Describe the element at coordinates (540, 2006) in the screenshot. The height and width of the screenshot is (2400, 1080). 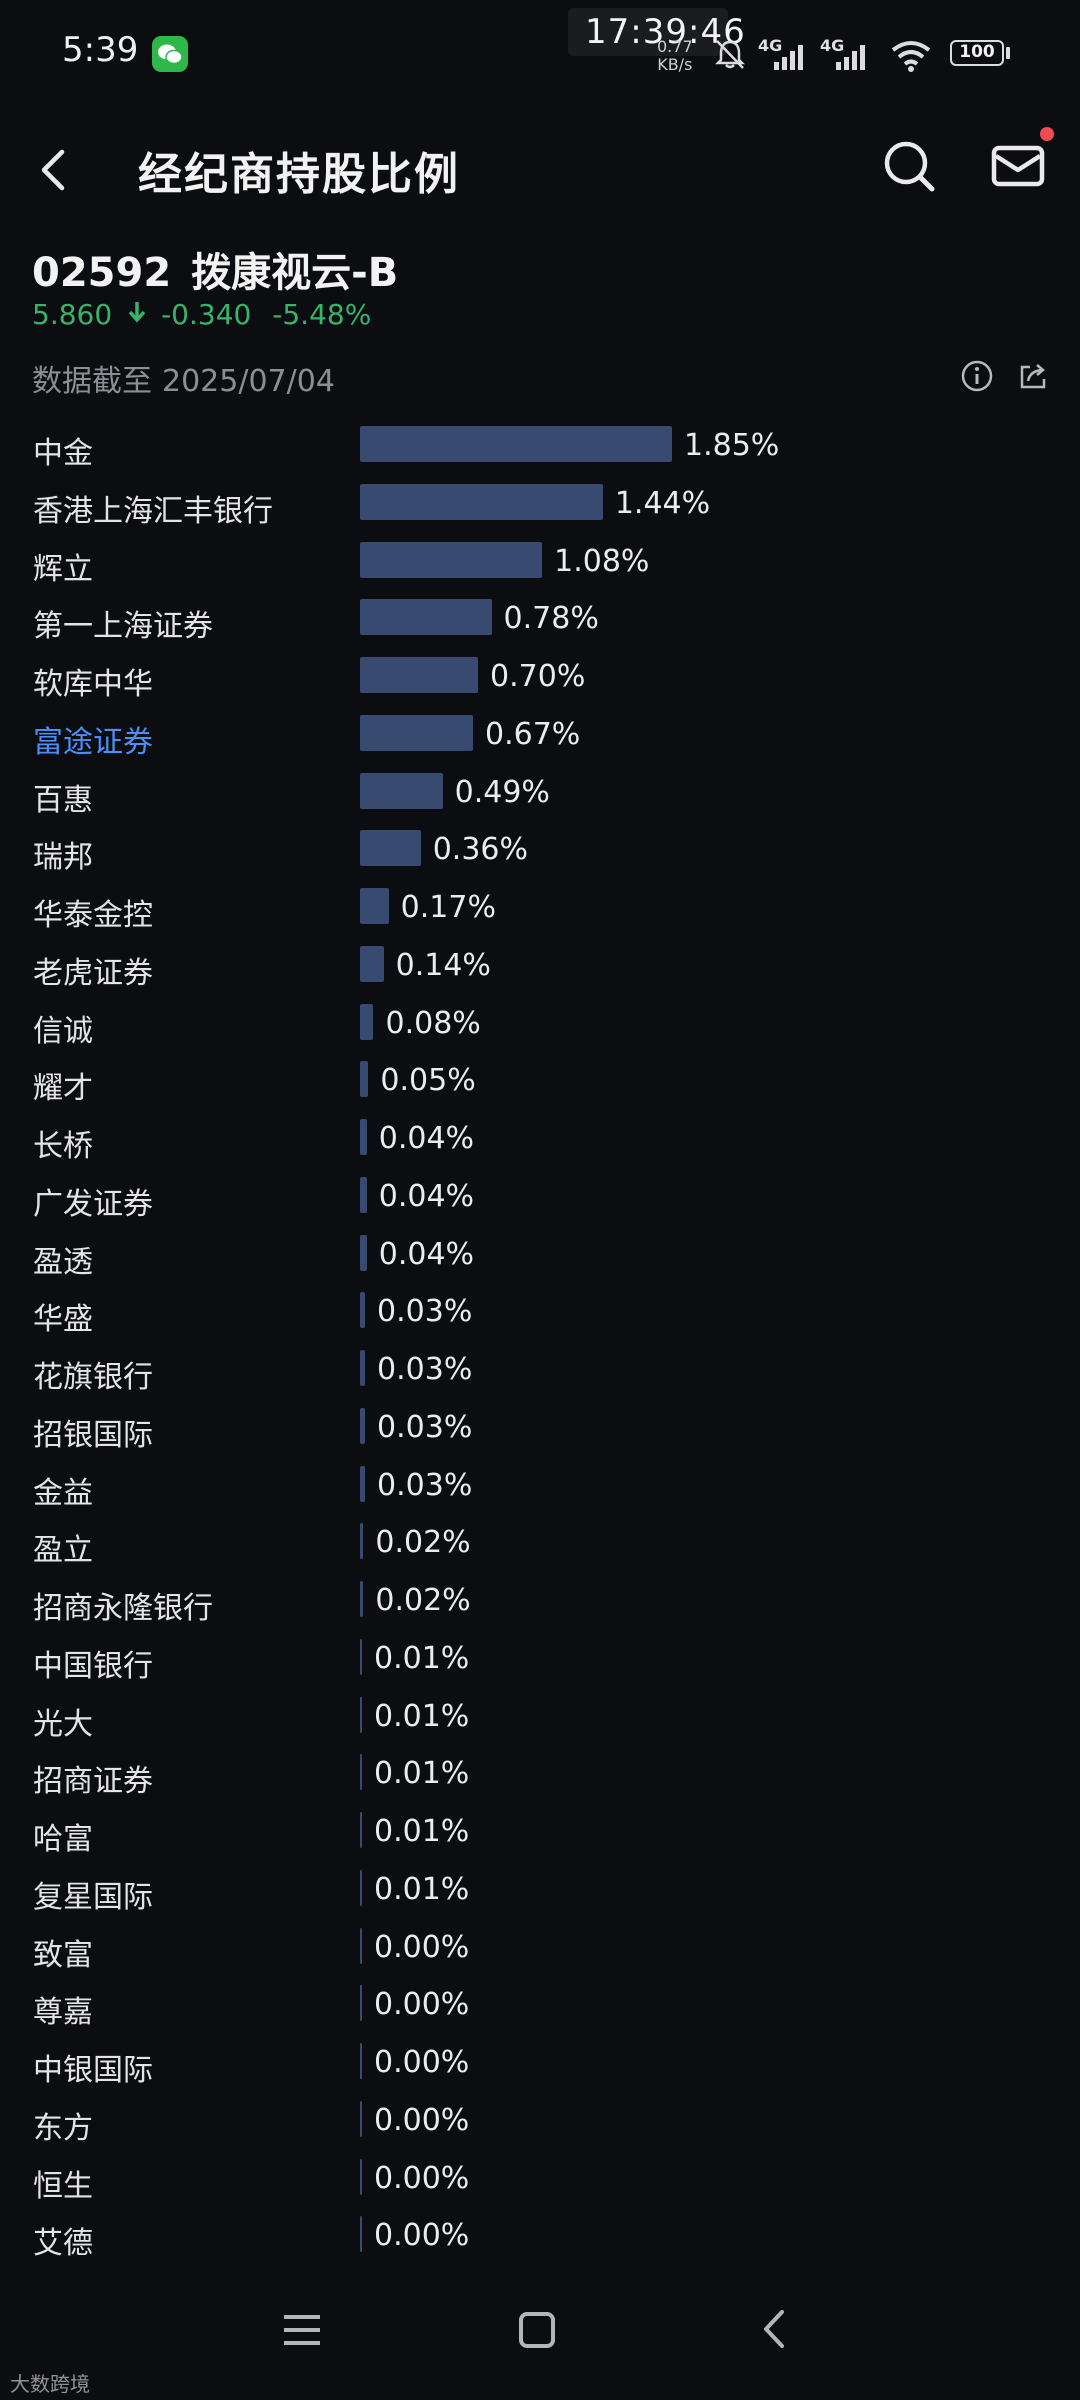
I see `broker-row: 尊嘉 0.00%` at that location.